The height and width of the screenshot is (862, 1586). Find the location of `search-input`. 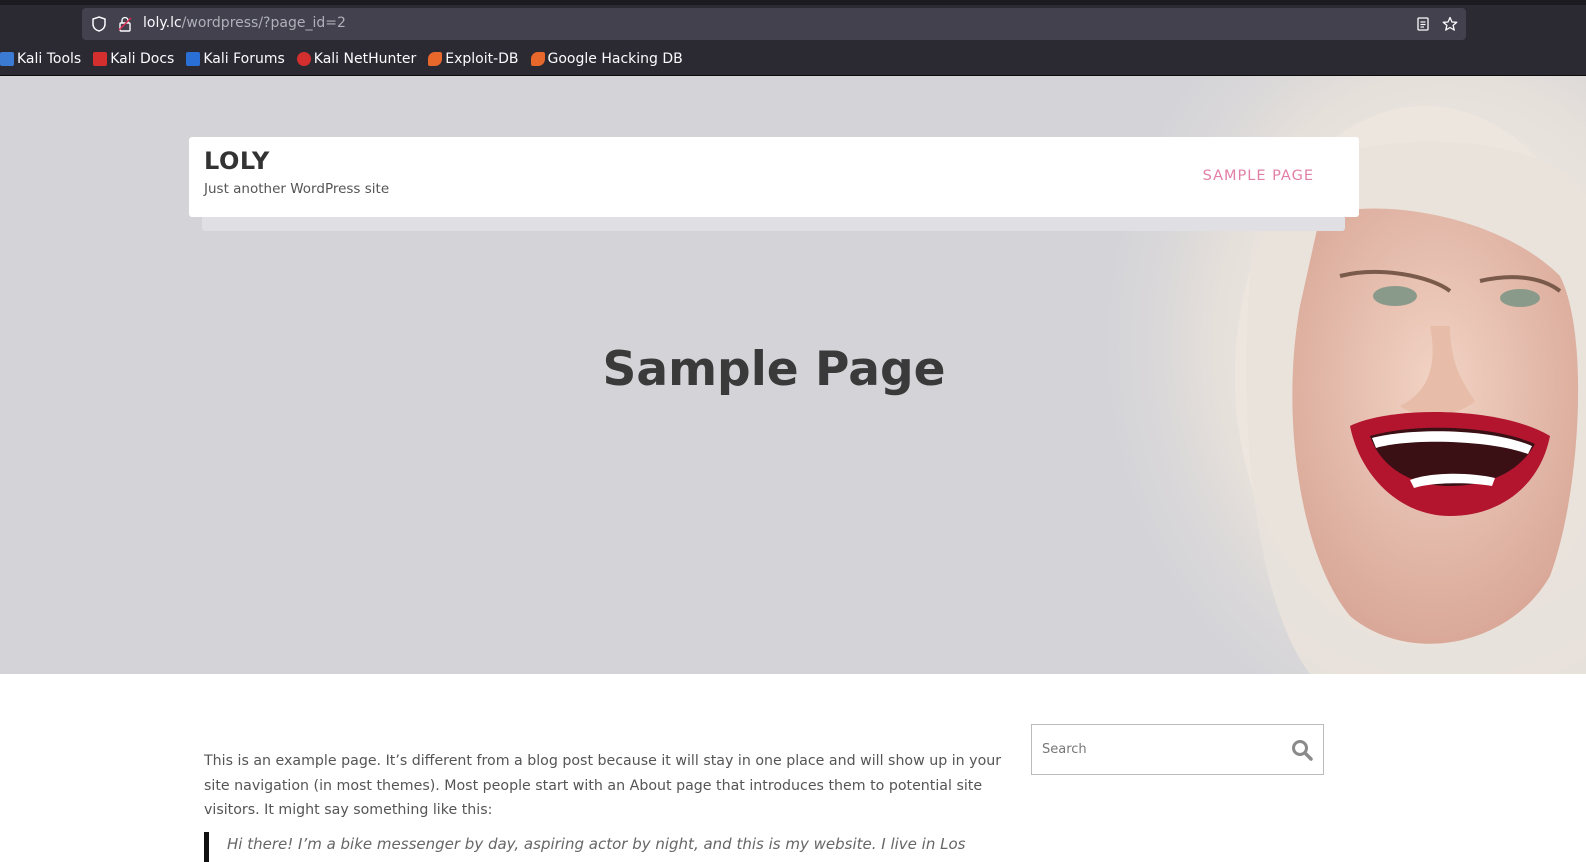

search-input is located at coordinates (1157, 749).